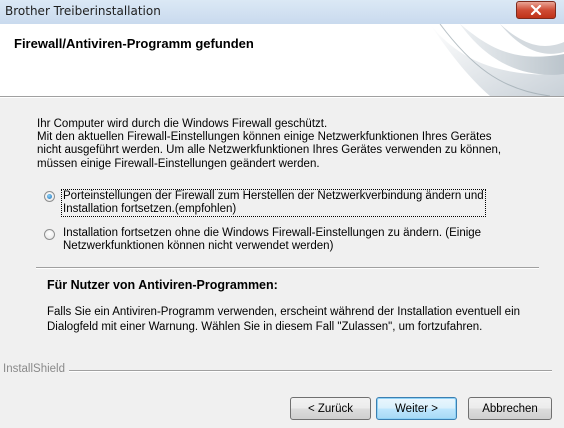  Describe the element at coordinates (510, 408) in the screenshot. I see `cancel-button: Abbrechen` at that location.